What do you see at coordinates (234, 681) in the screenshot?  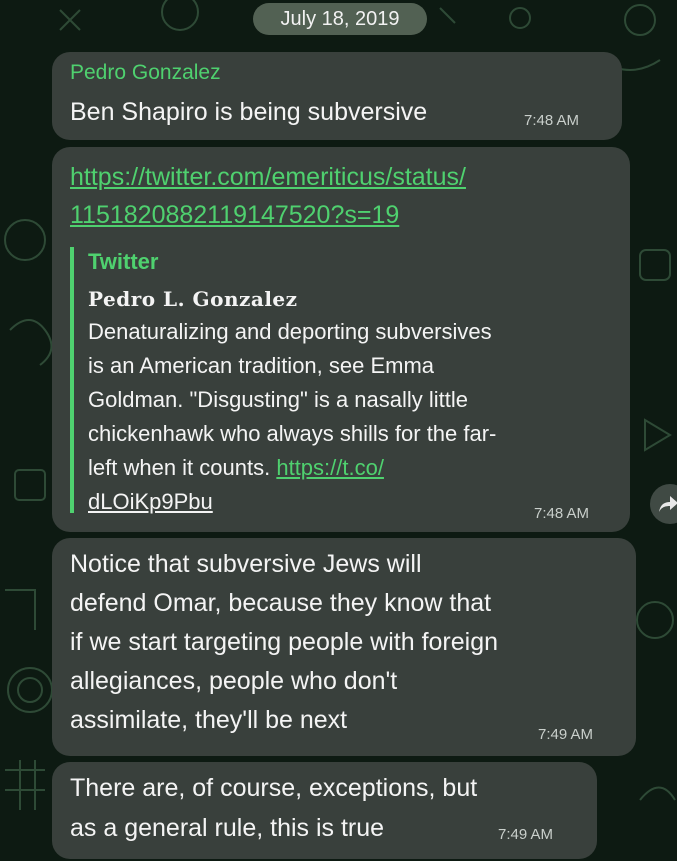 I see `message-text: allegiances, people who don't` at bounding box center [234, 681].